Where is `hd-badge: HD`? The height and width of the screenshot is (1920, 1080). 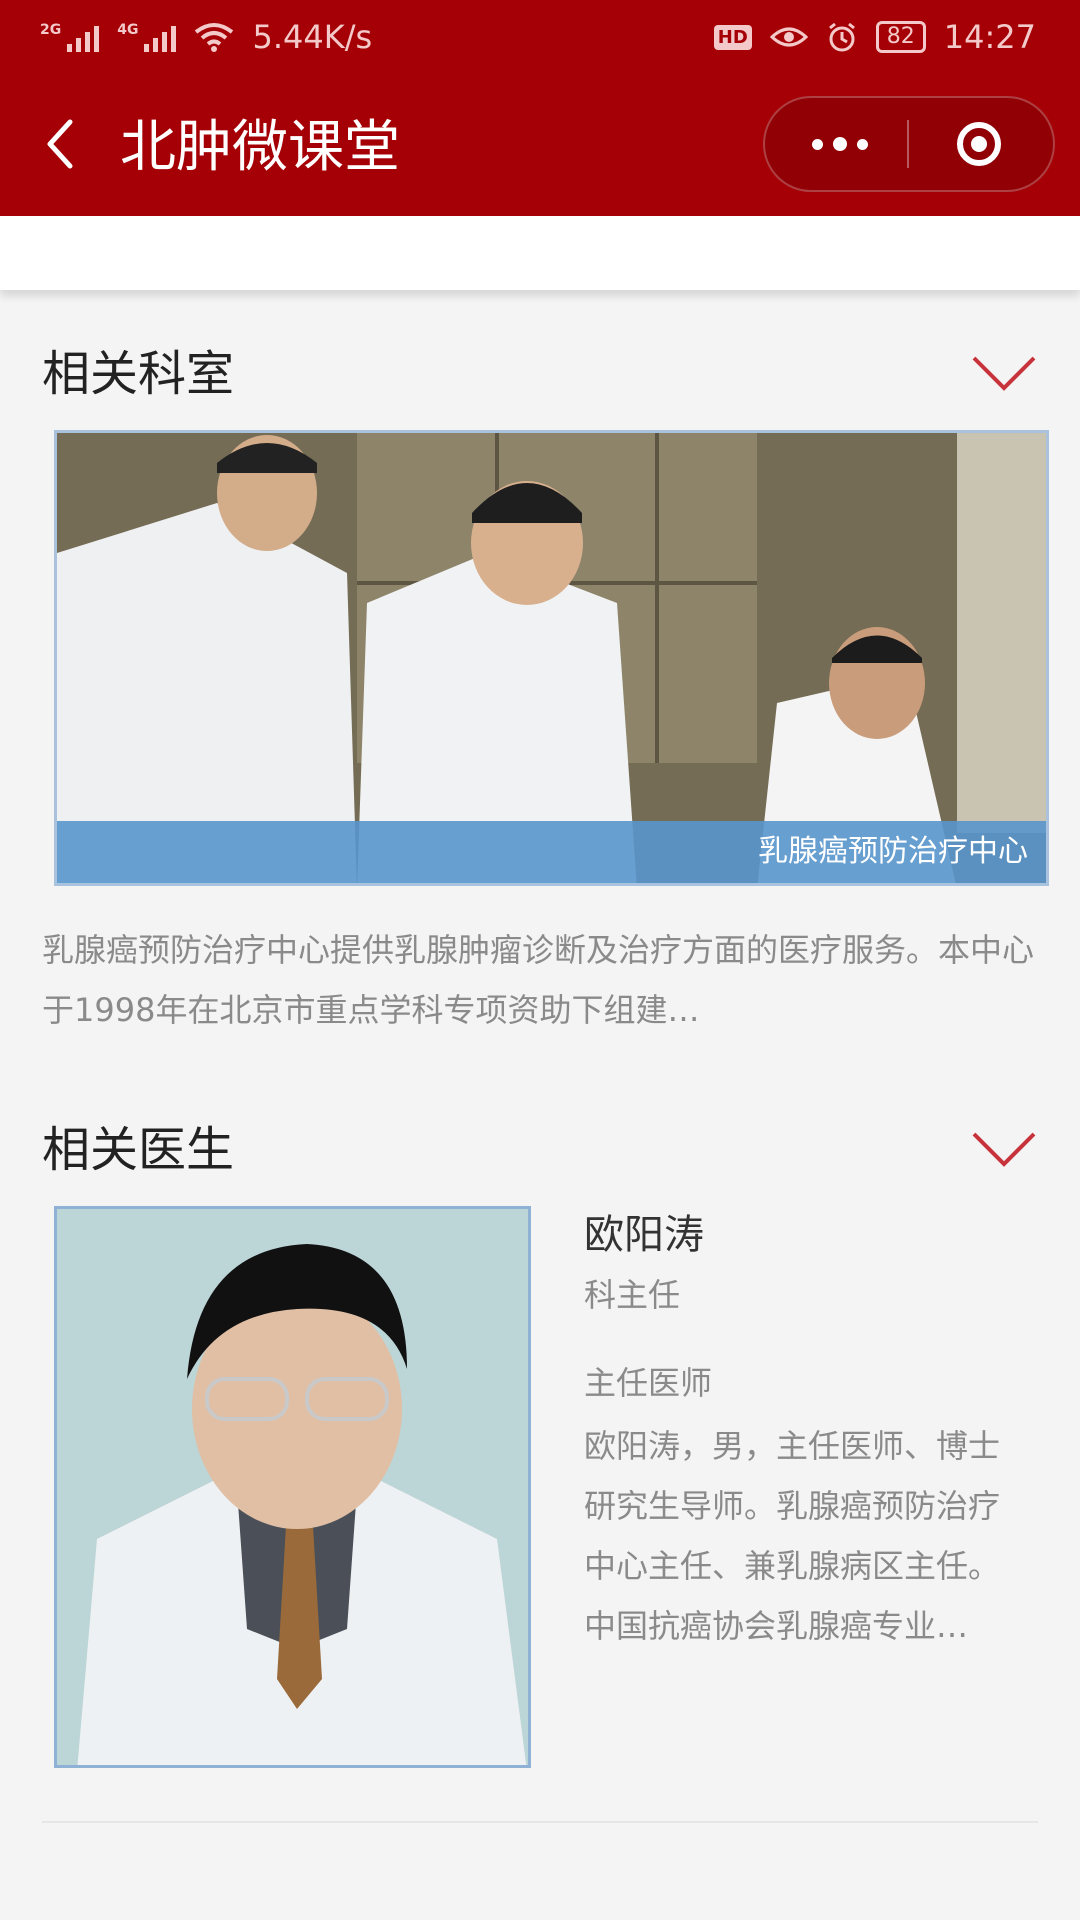
hd-badge: HD is located at coordinates (732, 37).